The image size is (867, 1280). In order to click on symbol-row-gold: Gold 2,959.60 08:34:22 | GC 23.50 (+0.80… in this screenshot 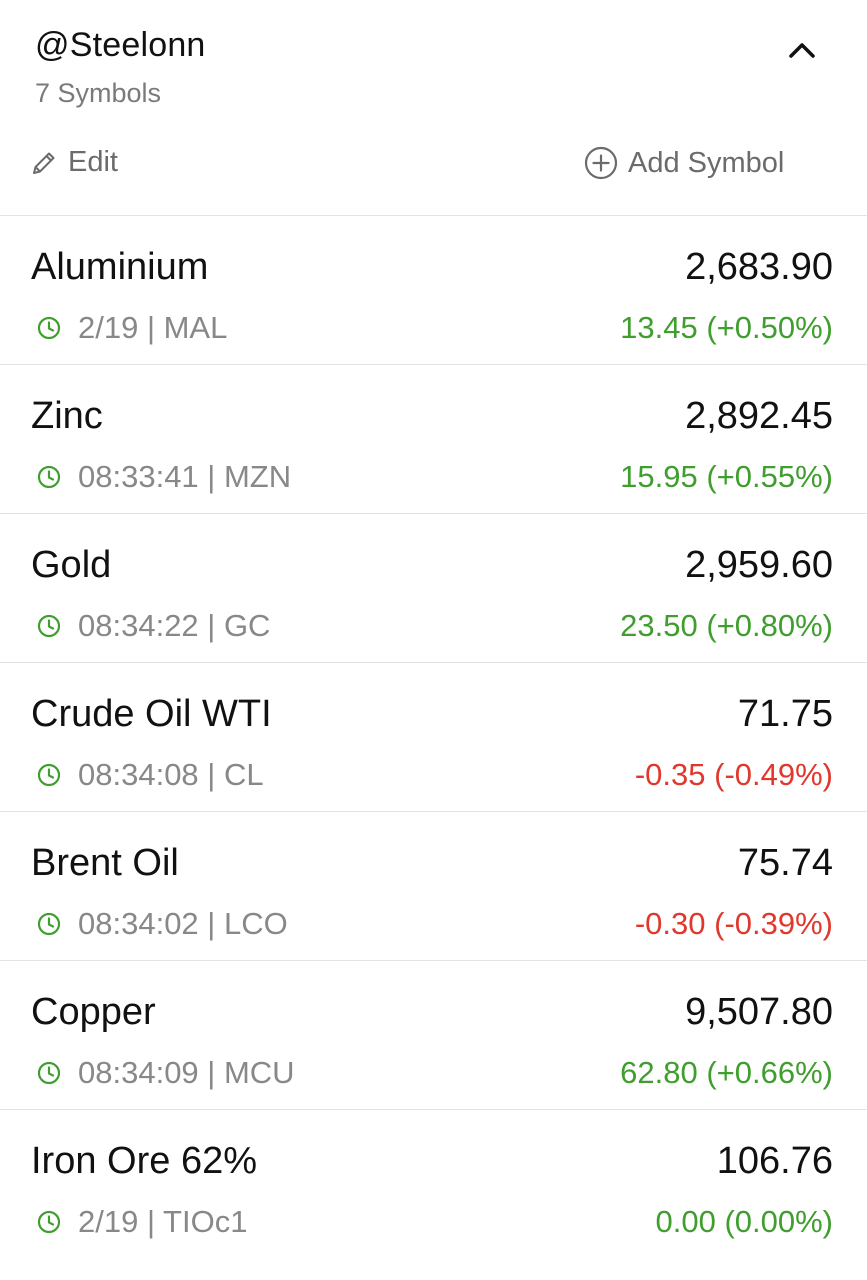, I will do `click(433, 588)`.